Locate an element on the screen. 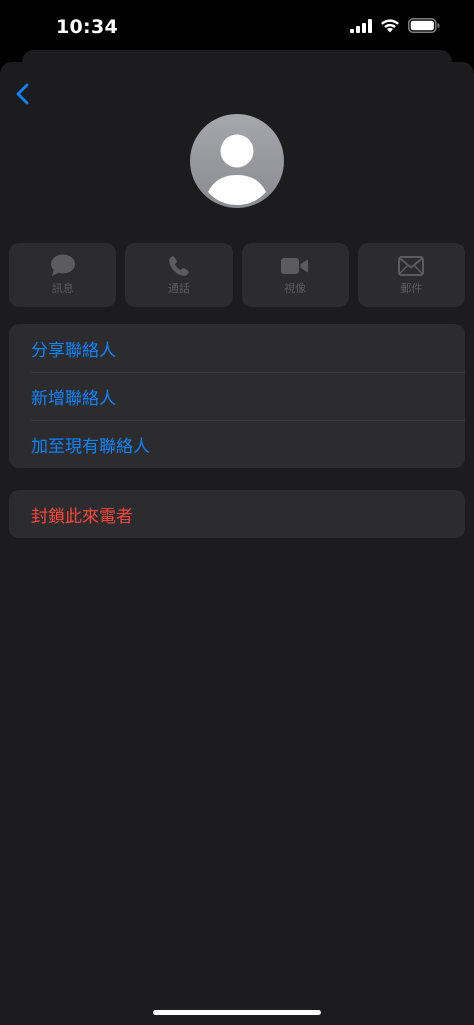 The image size is (474, 1025). chevron-left-icon is located at coordinates (22, 94).